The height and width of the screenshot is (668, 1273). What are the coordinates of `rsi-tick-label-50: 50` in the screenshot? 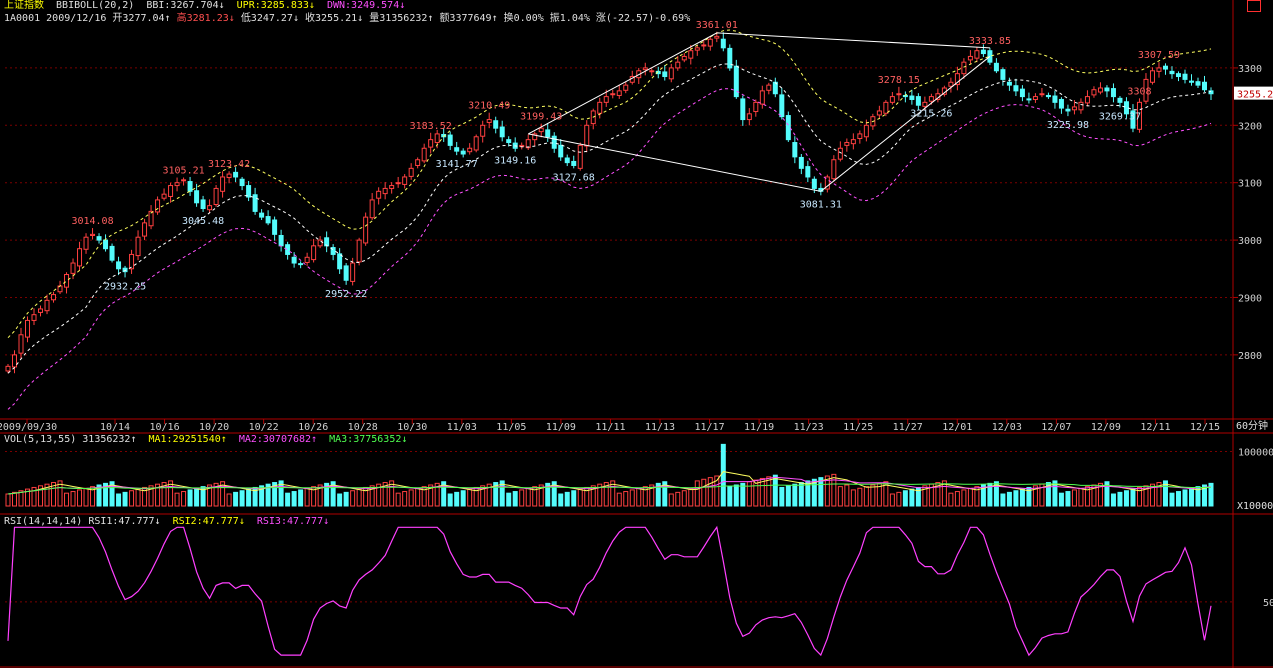 It's located at (1268, 603).